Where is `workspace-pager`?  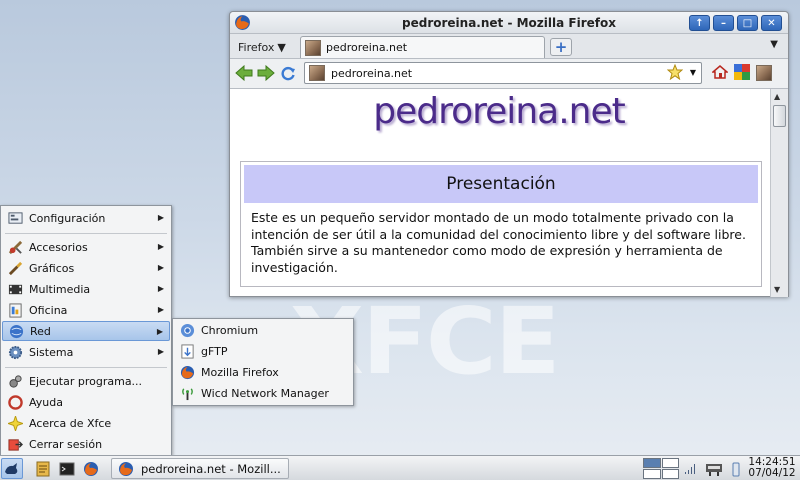 workspace-pager is located at coordinates (661, 468).